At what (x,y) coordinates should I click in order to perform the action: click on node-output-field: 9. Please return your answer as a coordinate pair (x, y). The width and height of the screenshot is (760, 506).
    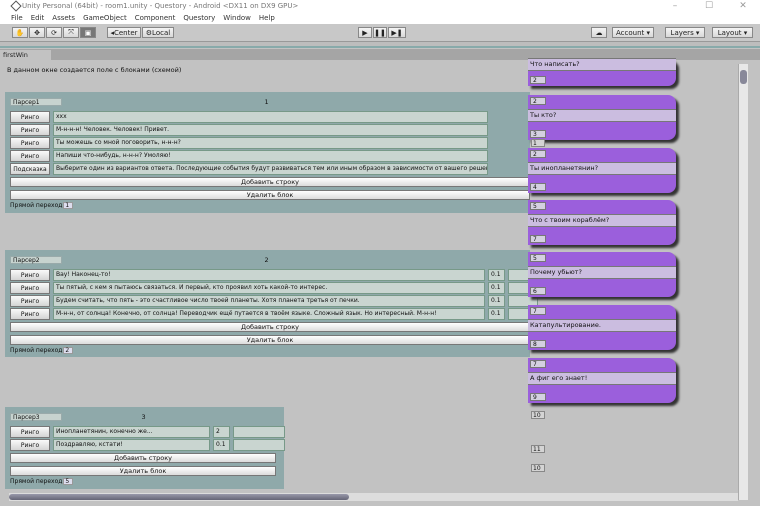
    Looking at the image, I should click on (538, 397).